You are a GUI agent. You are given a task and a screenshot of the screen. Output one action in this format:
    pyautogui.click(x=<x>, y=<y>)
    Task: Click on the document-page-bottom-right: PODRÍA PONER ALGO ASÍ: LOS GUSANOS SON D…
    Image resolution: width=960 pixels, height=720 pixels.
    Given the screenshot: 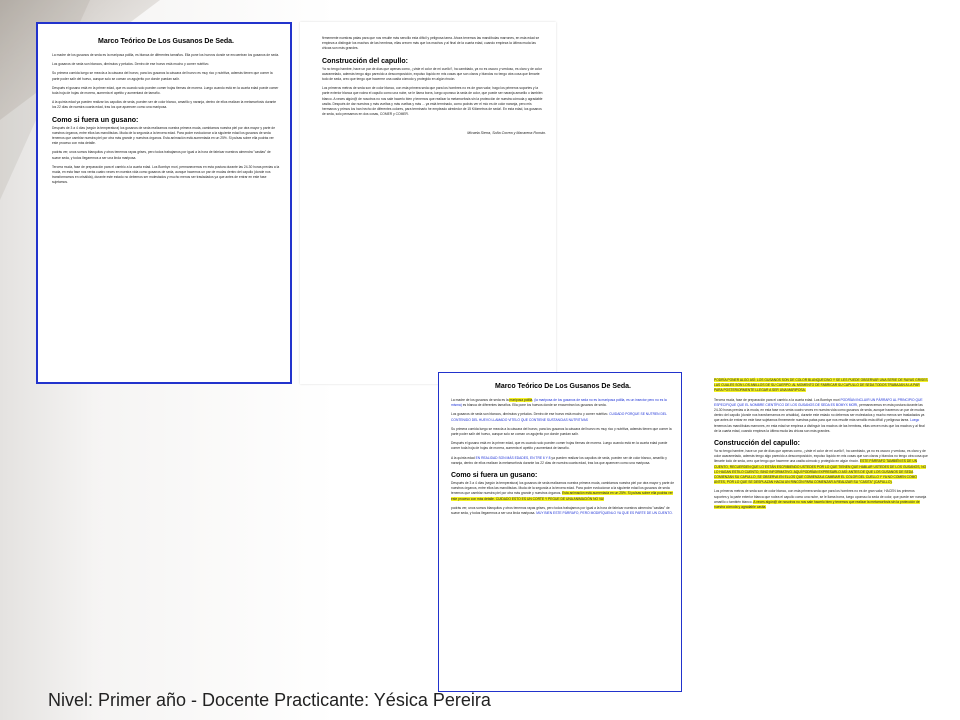 What is the action you would take?
    pyautogui.click(x=809, y=532)
    